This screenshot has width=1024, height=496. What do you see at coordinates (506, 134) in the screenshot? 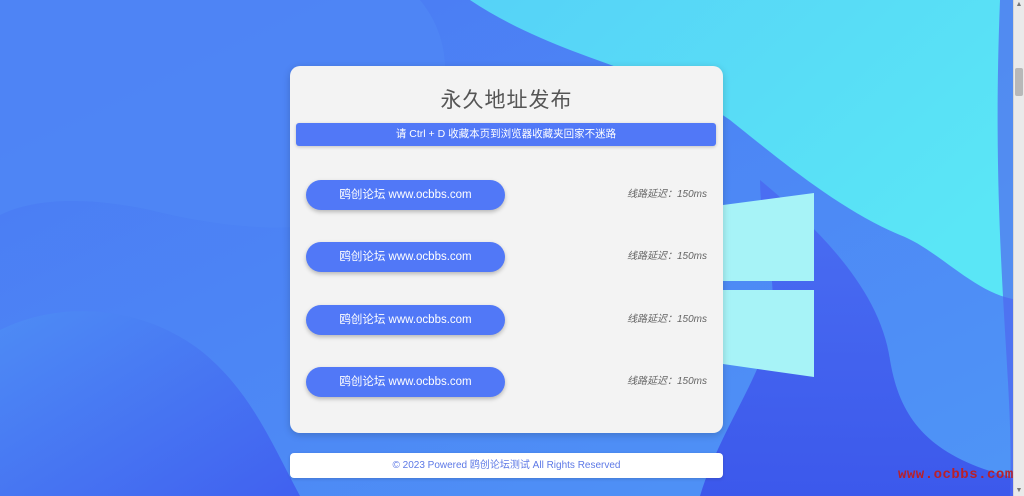
I see `bookmark-notice: 请 Ctrl + D 收藏本页到浏览器收藏夹回家不迷路` at bounding box center [506, 134].